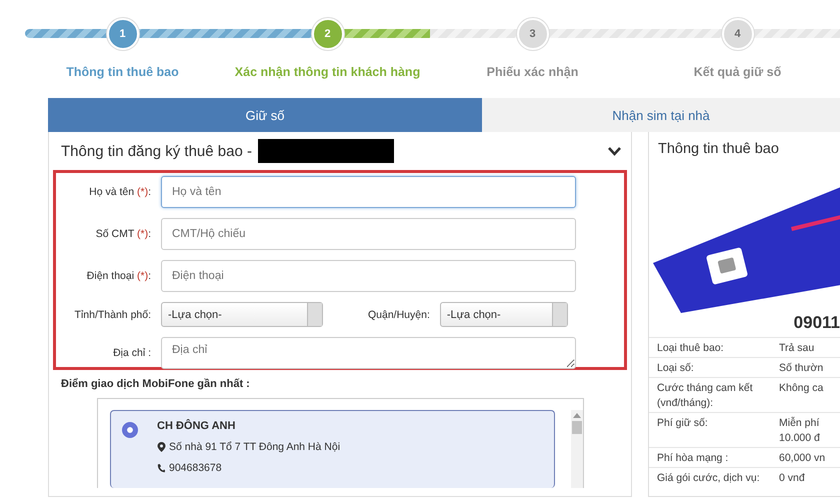 The width and height of the screenshot is (840, 500). What do you see at coordinates (709, 478) in the screenshot?
I see `info-label: Giá gói cước, dịch vụ:` at bounding box center [709, 478].